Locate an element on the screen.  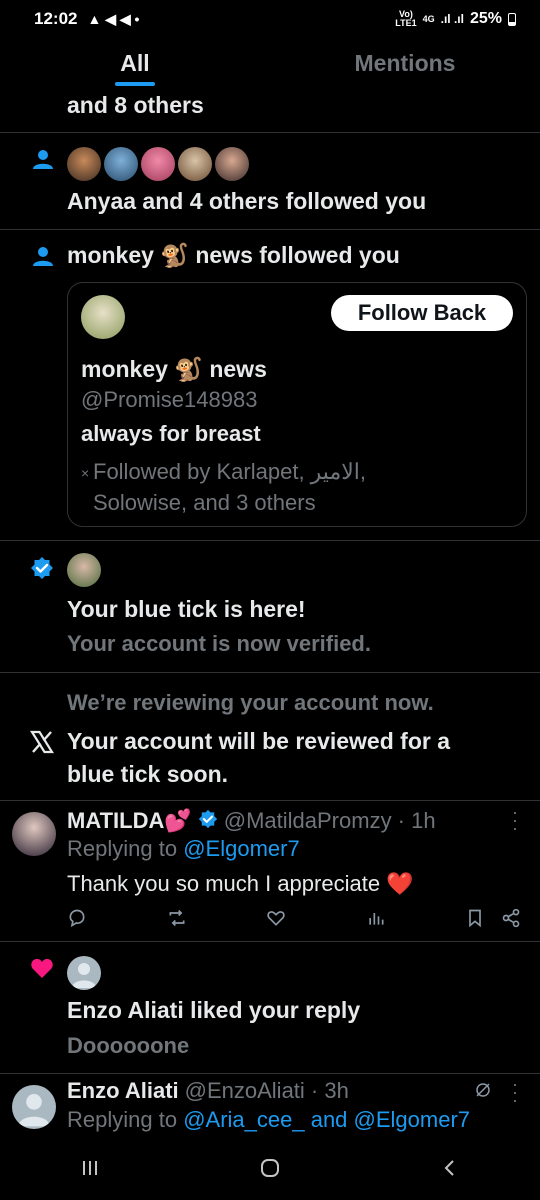
back-icon is located at coordinates (450, 1170).